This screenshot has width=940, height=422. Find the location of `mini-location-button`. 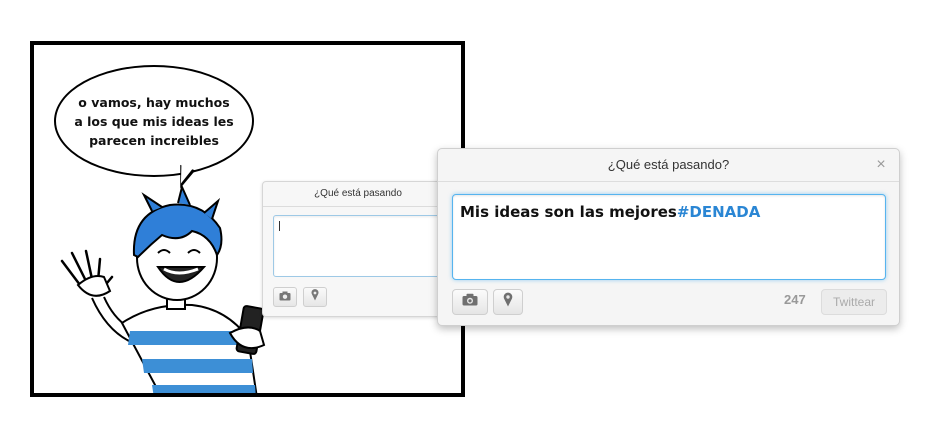

mini-location-button is located at coordinates (315, 297).